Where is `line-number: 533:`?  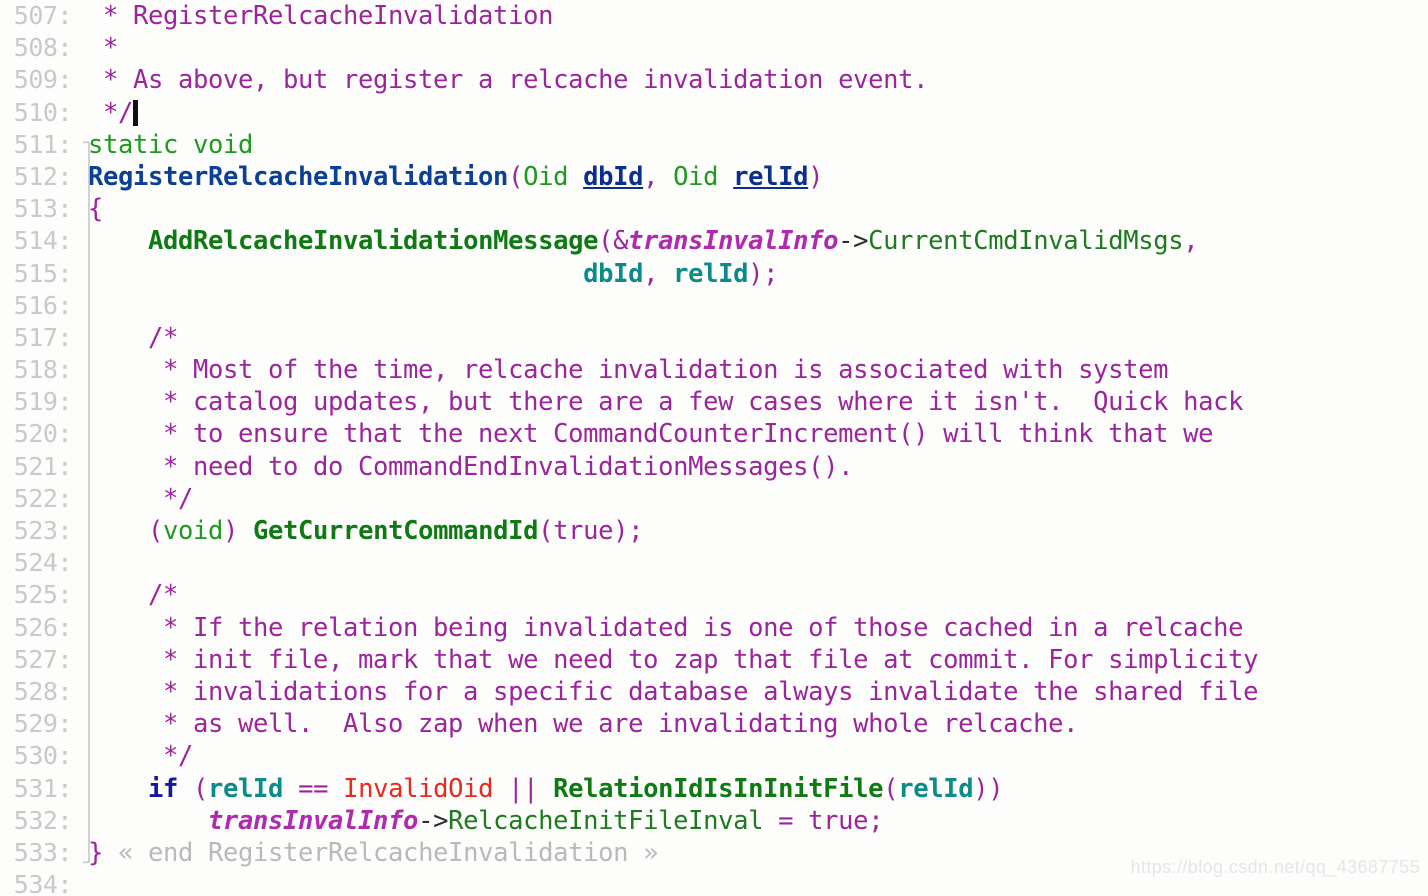 line-number: 533: is located at coordinates (39, 853).